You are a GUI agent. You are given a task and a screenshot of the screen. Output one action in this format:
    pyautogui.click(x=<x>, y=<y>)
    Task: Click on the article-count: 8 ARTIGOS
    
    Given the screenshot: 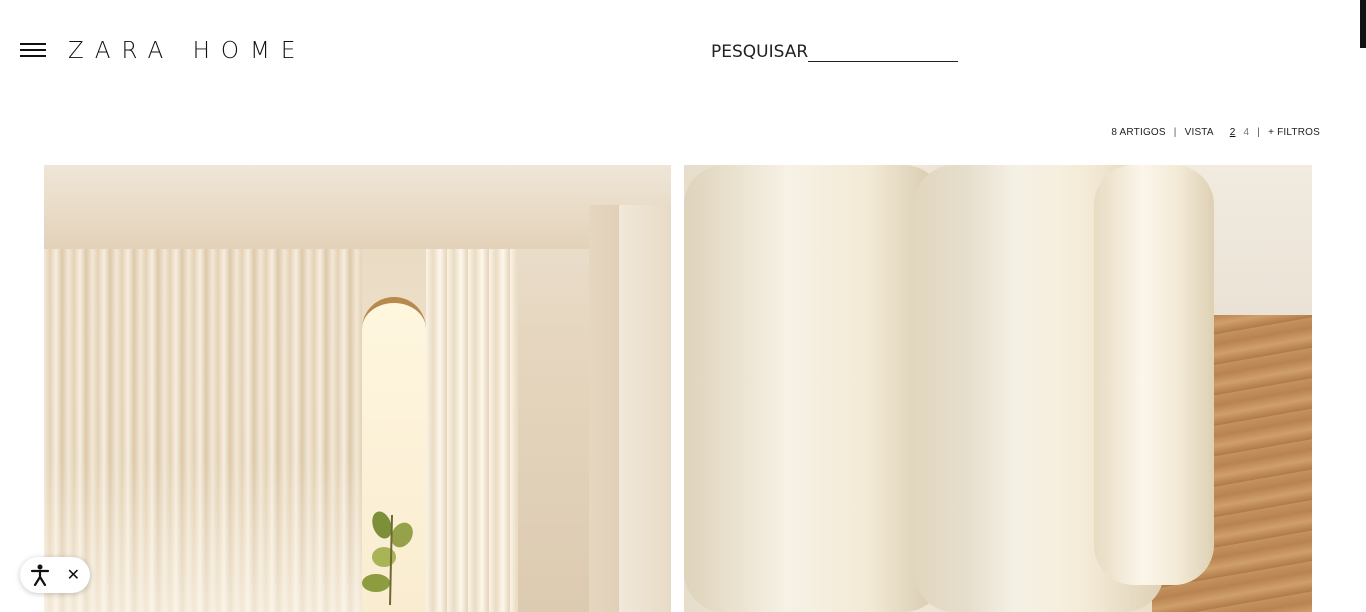 What is the action you would take?
    pyautogui.click(x=1138, y=132)
    